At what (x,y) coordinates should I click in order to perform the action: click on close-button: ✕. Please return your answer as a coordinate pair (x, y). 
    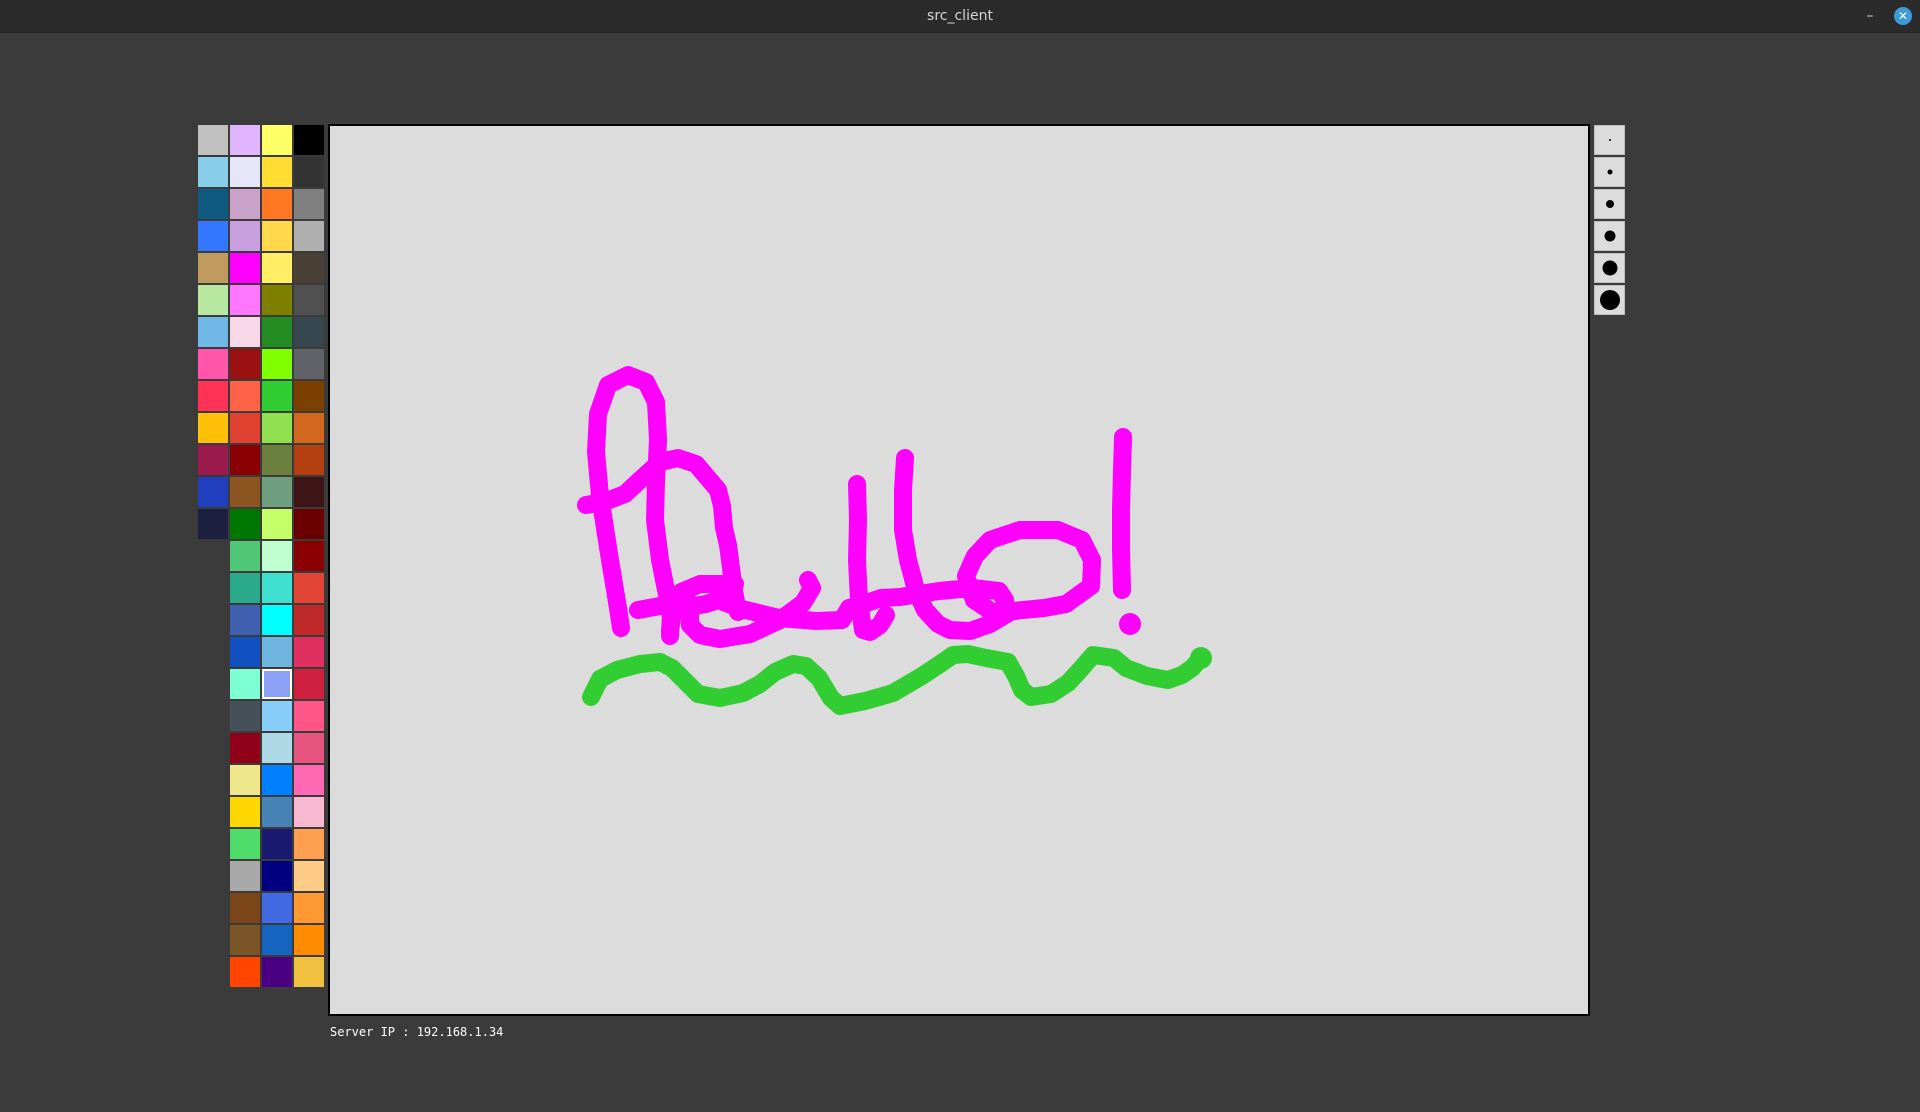
    Looking at the image, I should click on (1903, 16).